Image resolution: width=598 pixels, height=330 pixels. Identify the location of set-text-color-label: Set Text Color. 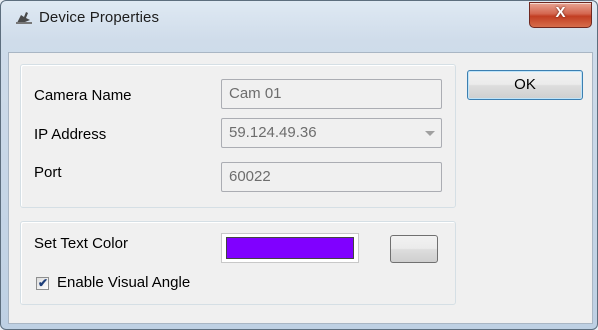
(81, 243).